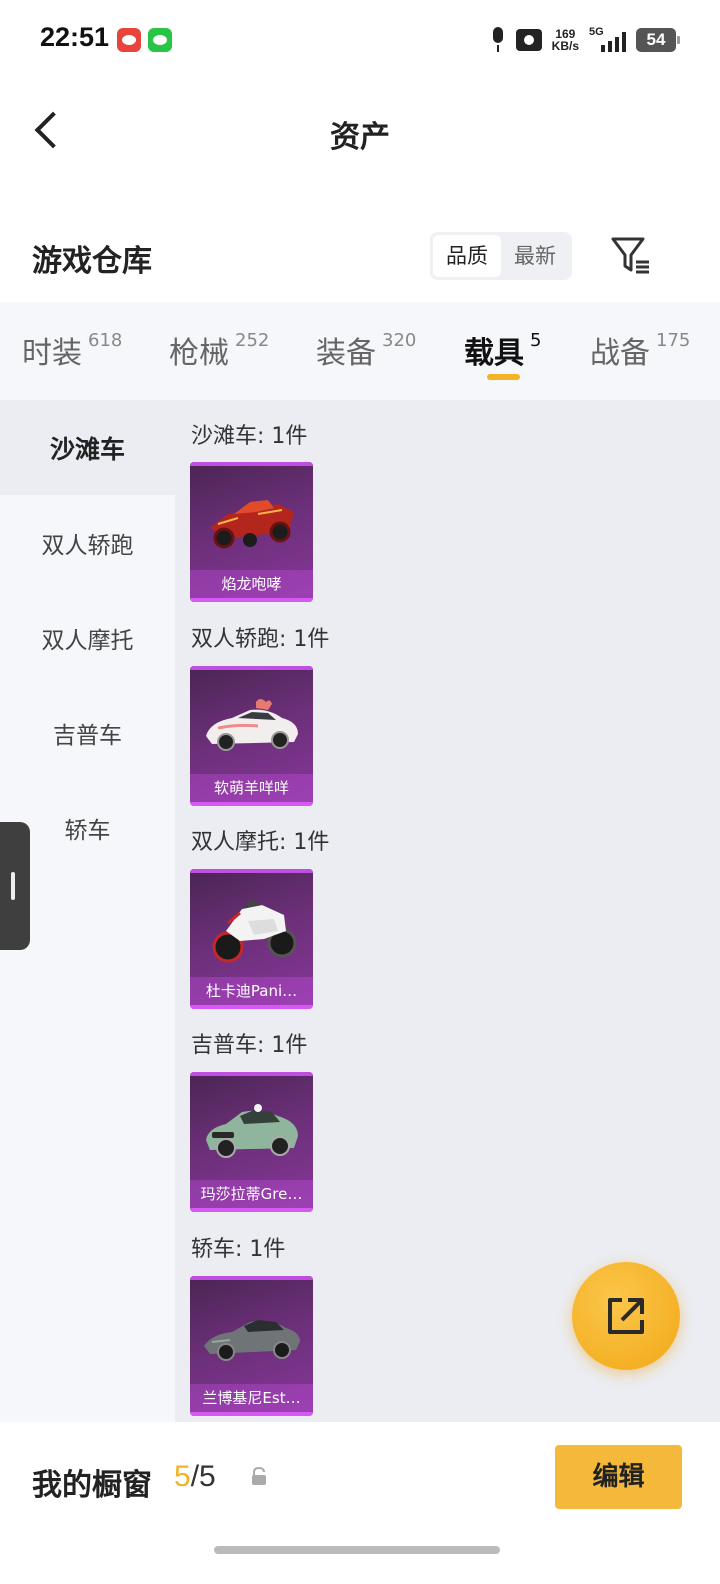 This screenshot has height=1584, width=720. I want to click on tab-count: 175, so click(673, 340).